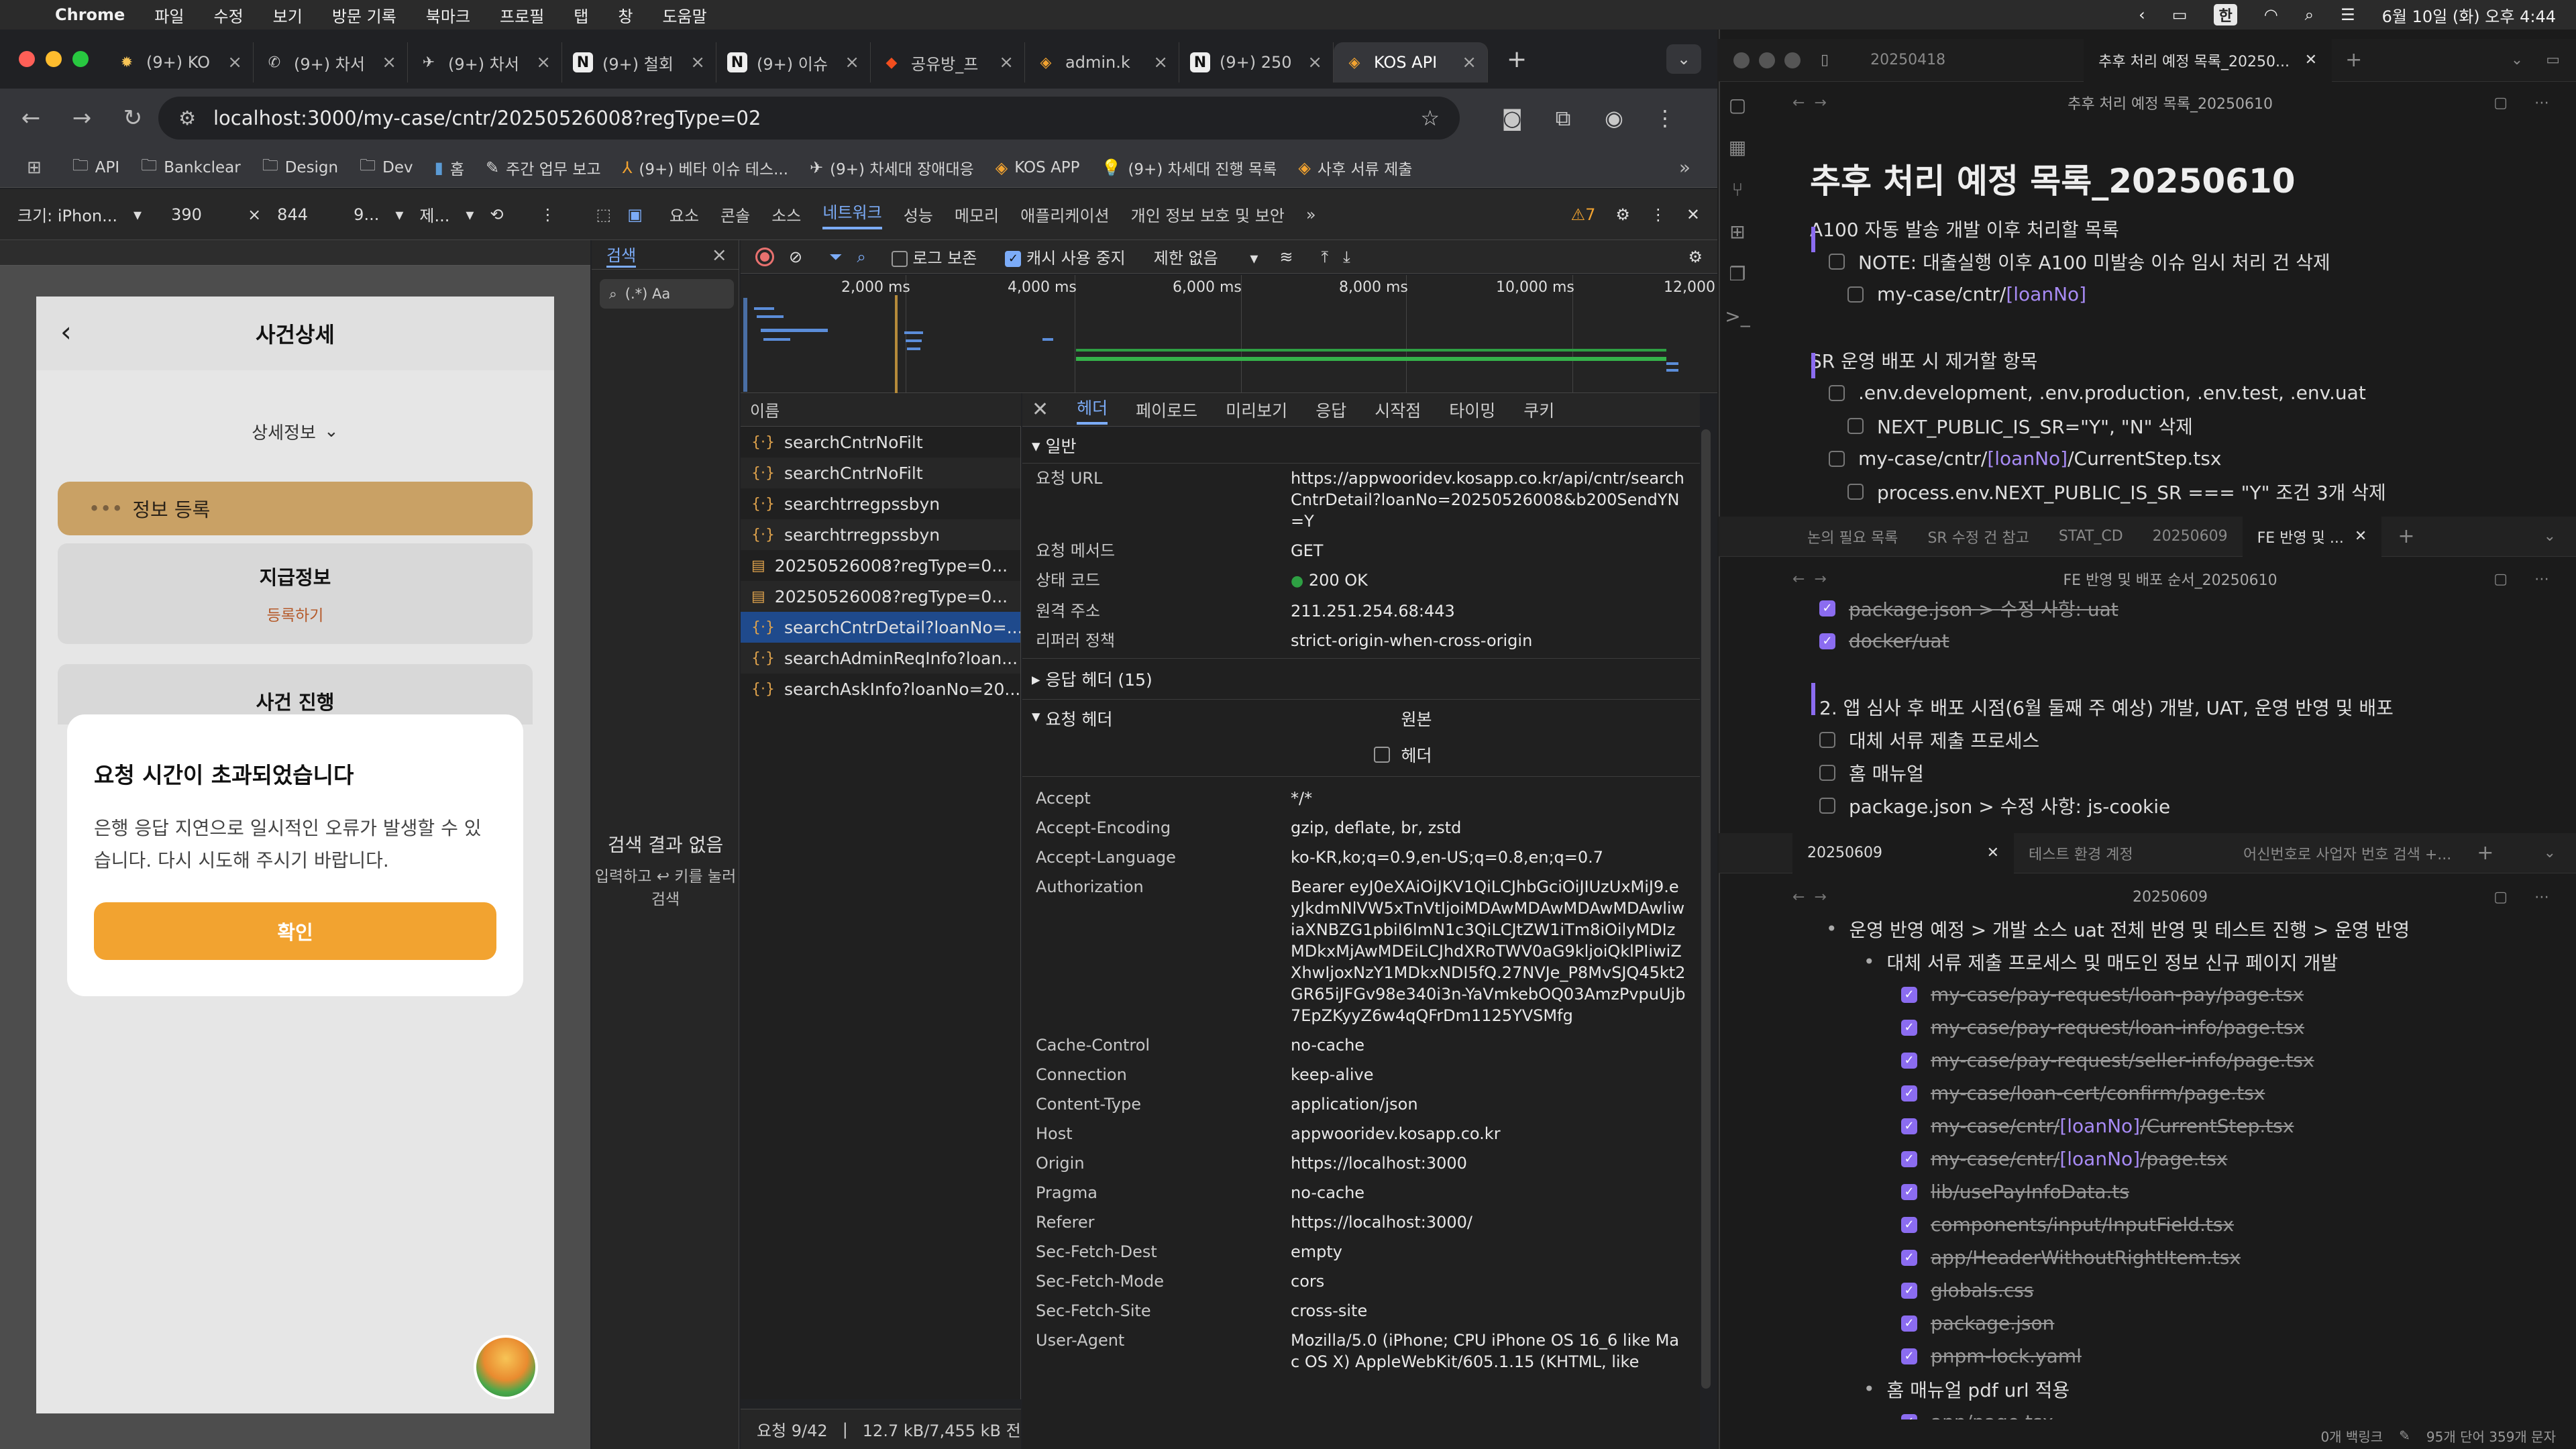 Image resolution: width=2576 pixels, height=1449 pixels. I want to click on clear-icon: ⊘, so click(795, 257).